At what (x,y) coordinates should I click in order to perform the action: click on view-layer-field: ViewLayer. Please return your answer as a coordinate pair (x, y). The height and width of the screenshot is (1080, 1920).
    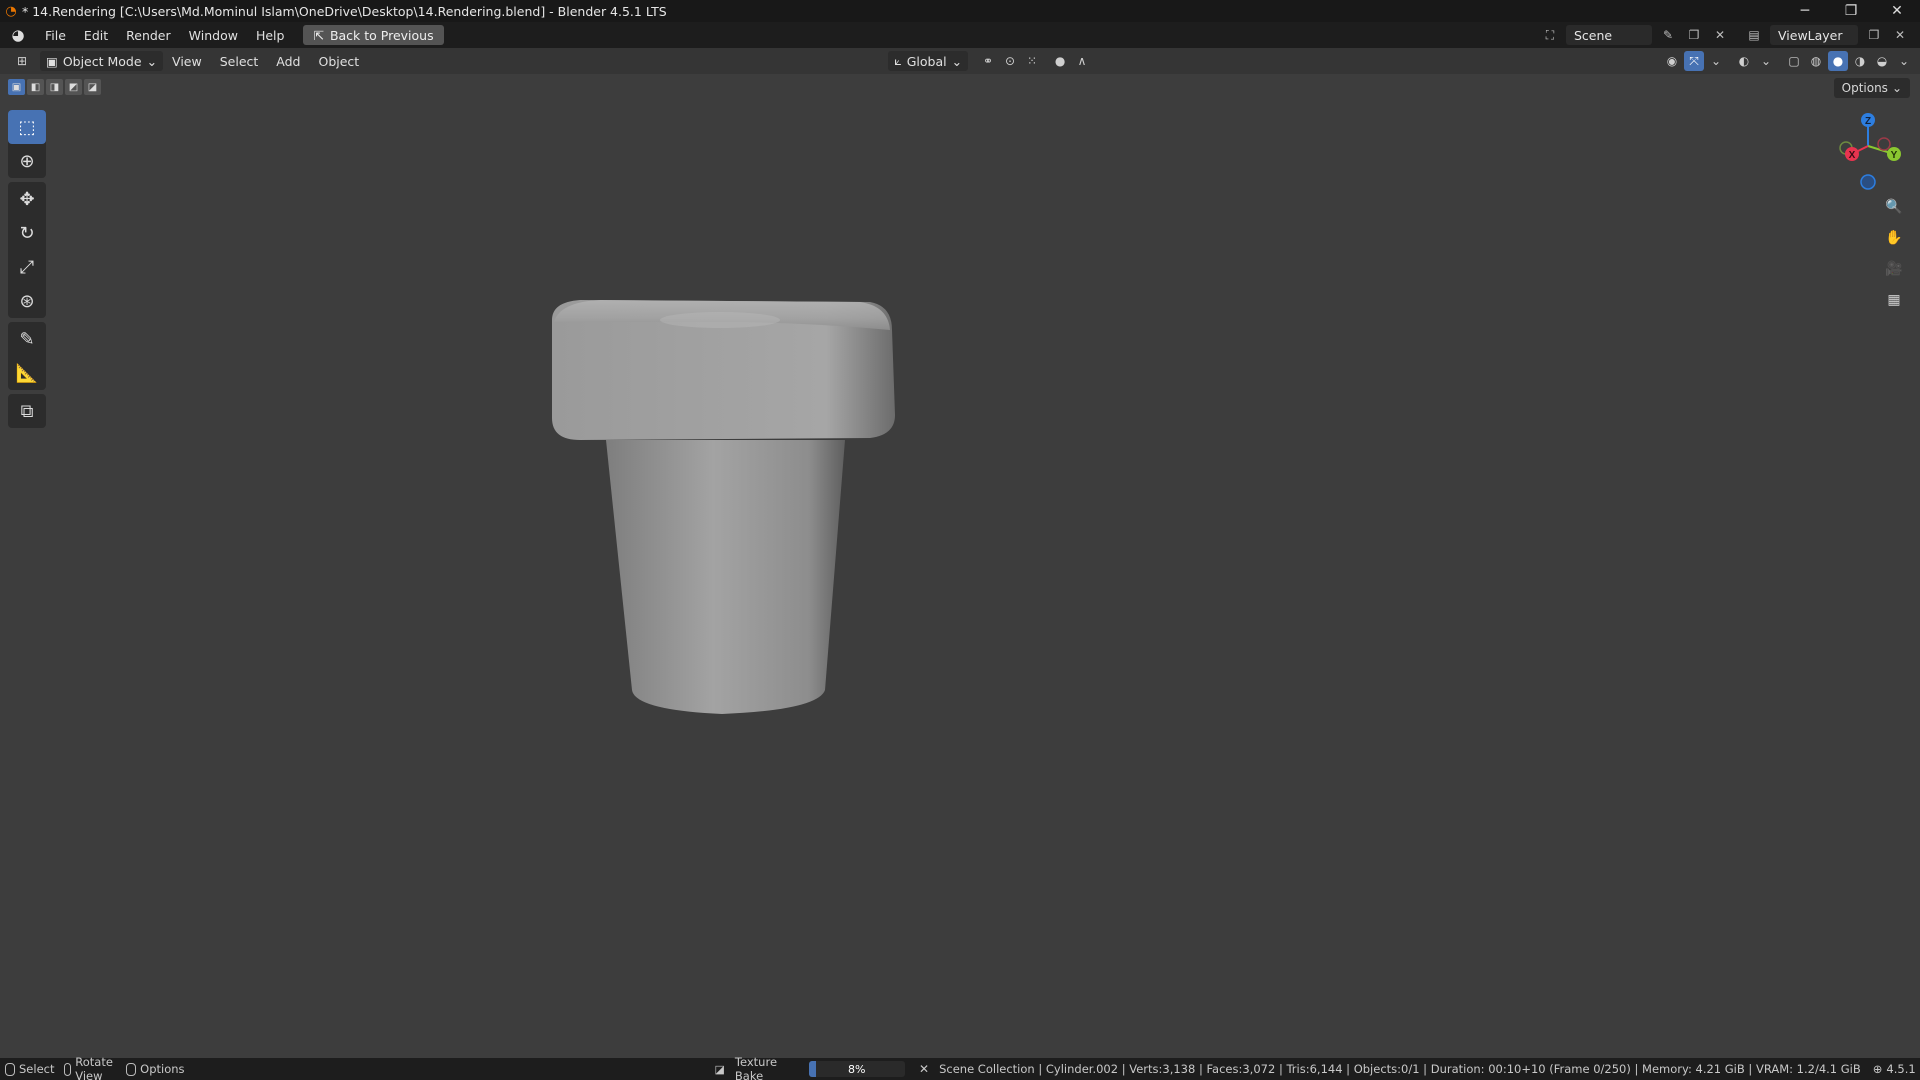
    Looking at the image, I should click on (1814, 35).